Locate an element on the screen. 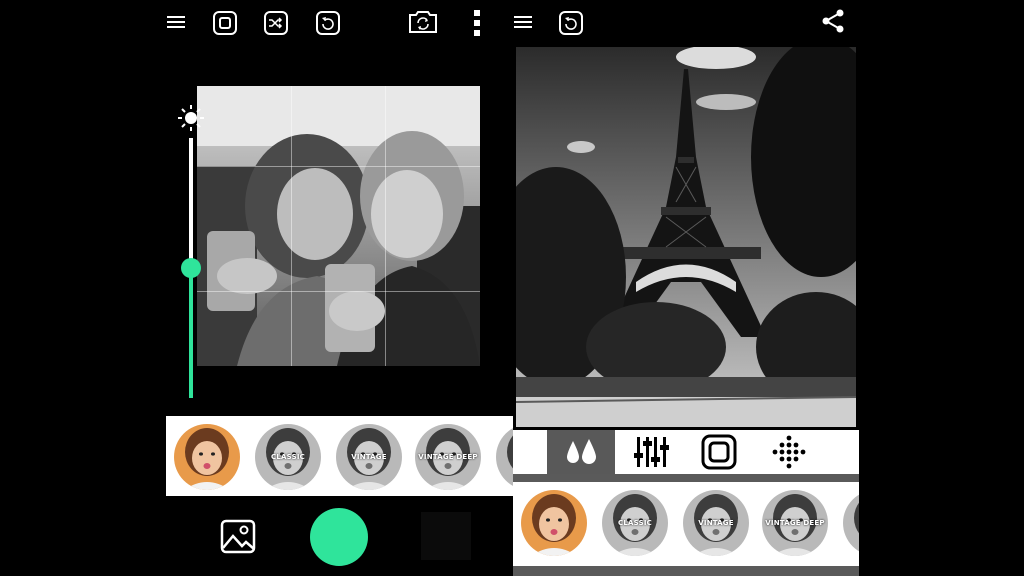  drops-icon is located at coordinates (581, 451).